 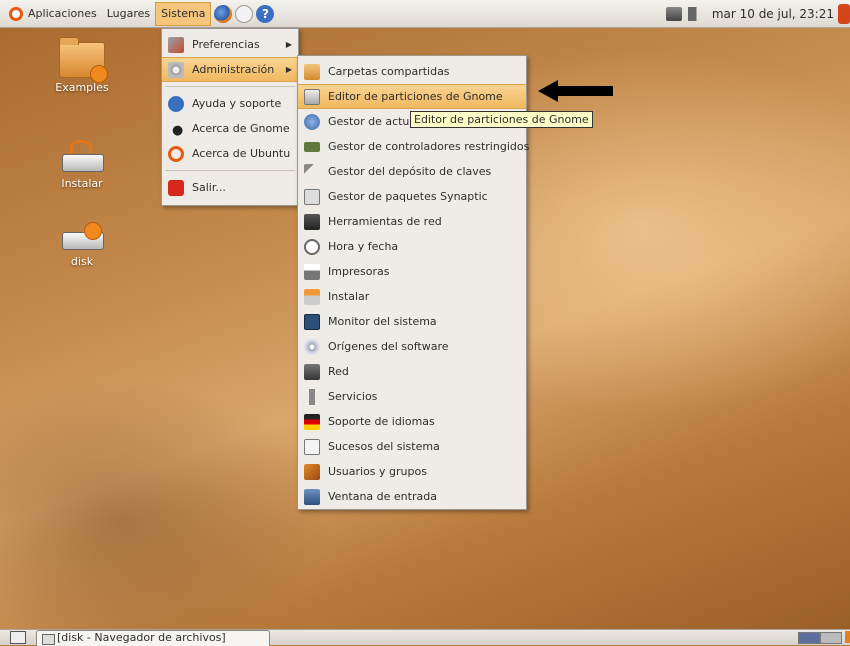 What do you see at coordinates (501, 119) in the screenshot?
I see `tooltip: Editor de particiones de Gnome` at bounding box center [501, 119].